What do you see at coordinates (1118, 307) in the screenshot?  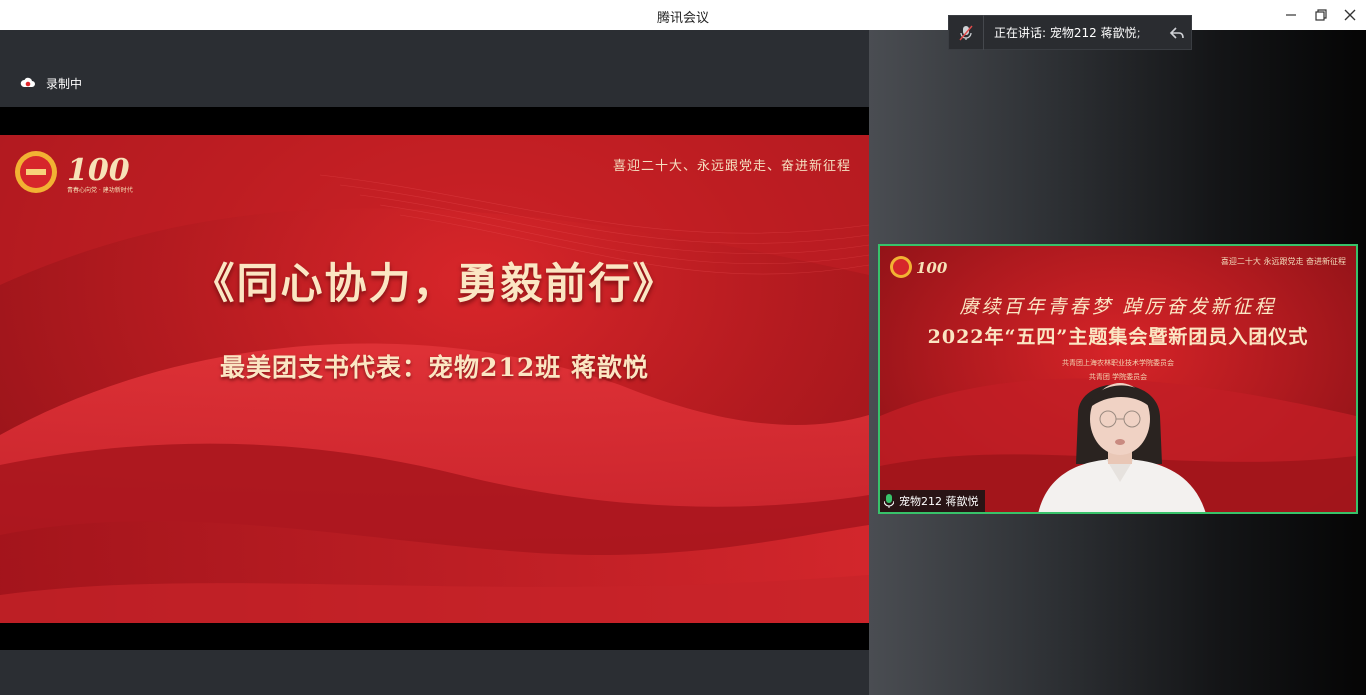 I see `video-backdrop-line1: 赓续百年青春梦 踔厉奋发新征程` at bounding box center [1118, 307].